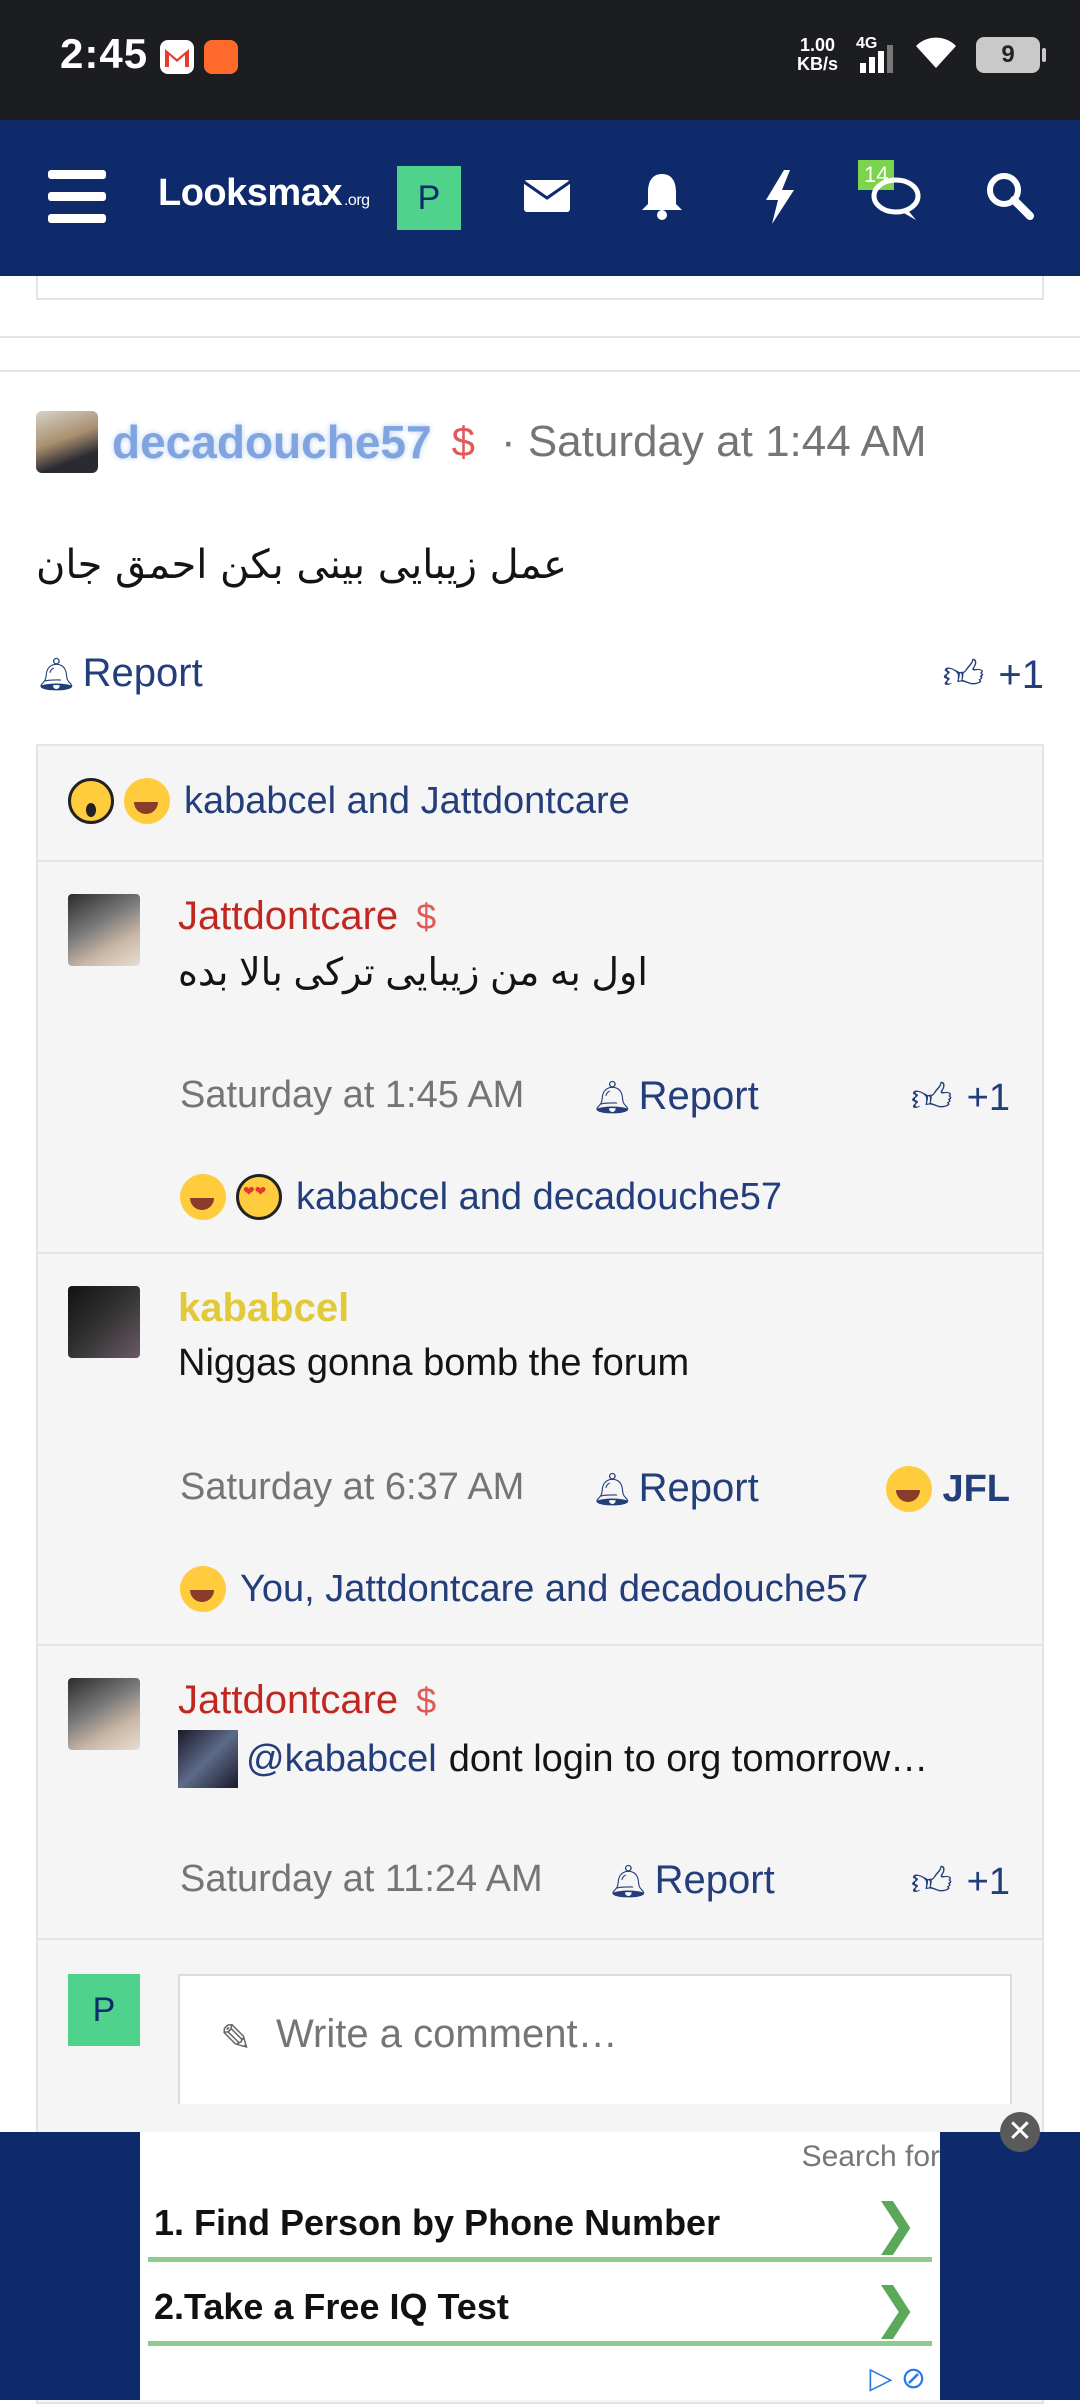  Describe the element at coordinates (595, 1881) in the screenshot. I see `comment-actions: Saturday at 11:24 AM 🔔︎ Report 👍︎ +1` at that location.